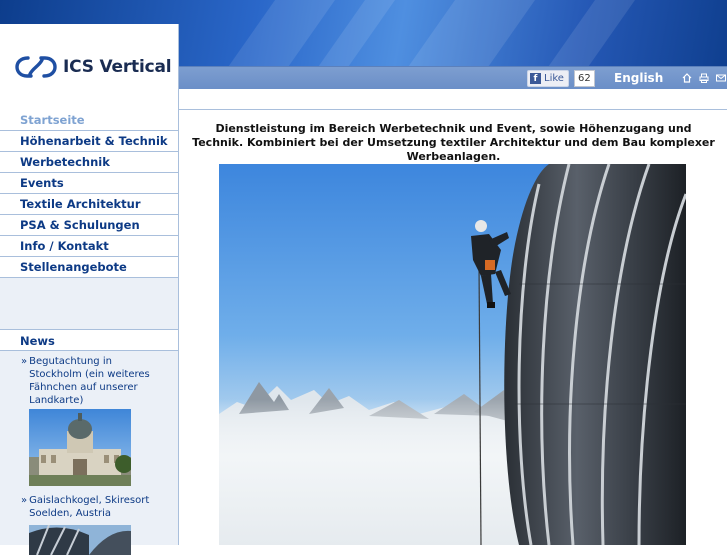 The width and height of the screenshot is (727, 555). Describe the element at coordinates (89, 162) in the screenshot. I see `sidebar-item-werbetechnik: Werbetechnik` at that location.